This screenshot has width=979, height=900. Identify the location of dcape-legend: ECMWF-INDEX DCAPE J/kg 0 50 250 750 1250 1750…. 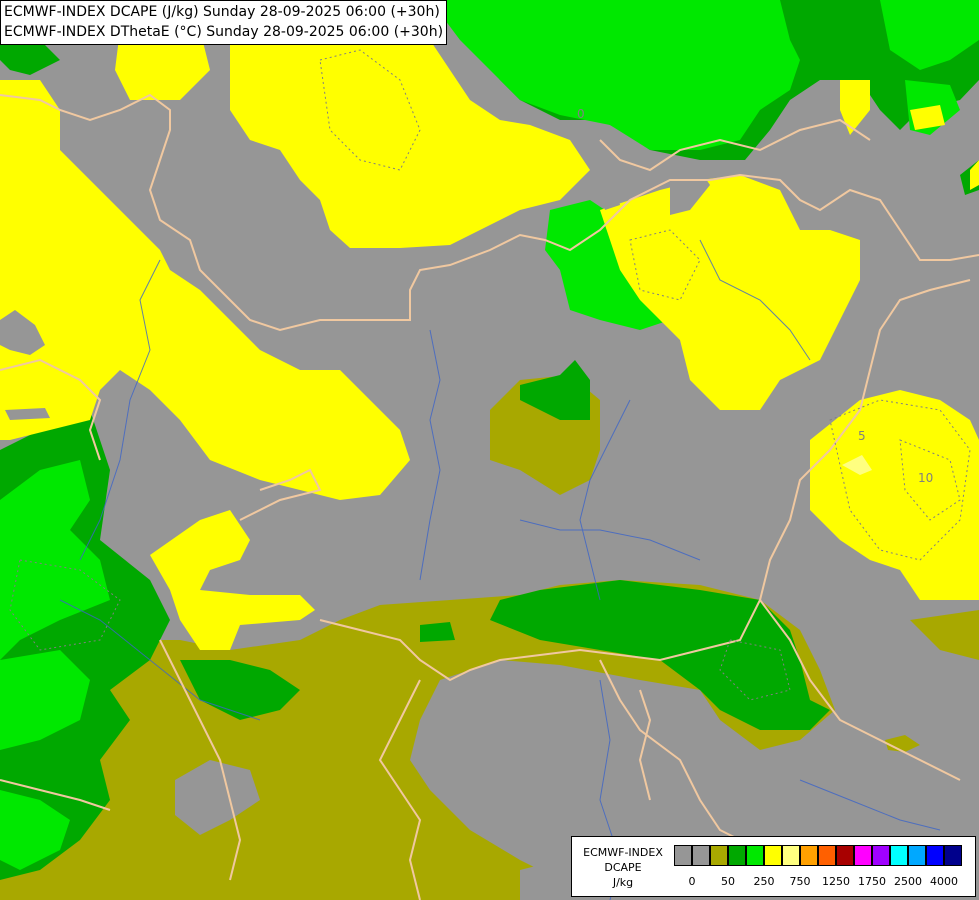
(773, 866).